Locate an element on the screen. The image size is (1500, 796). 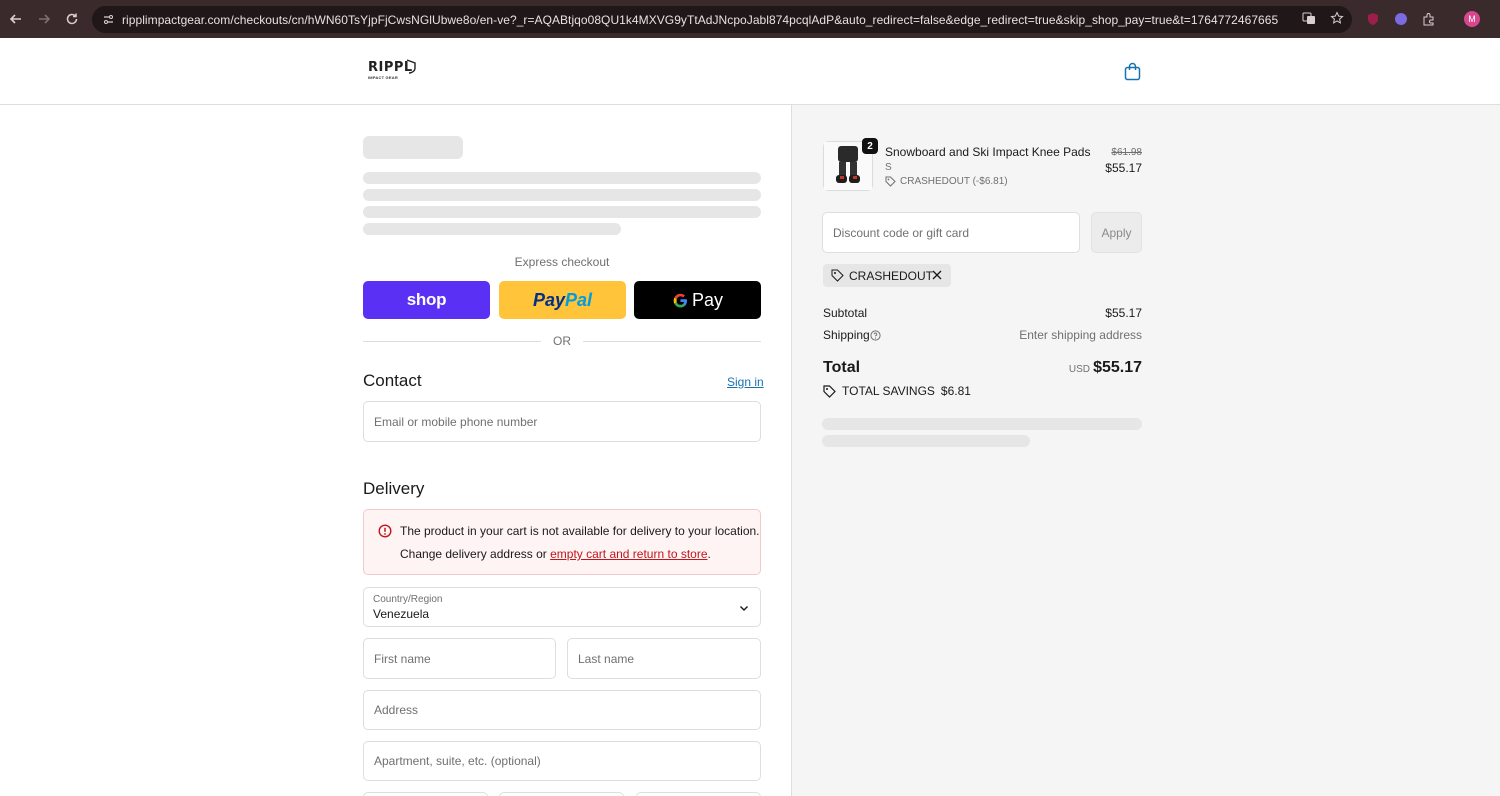
empty-cart-link: empty cart and return to store is located at coordinates (628, 554).